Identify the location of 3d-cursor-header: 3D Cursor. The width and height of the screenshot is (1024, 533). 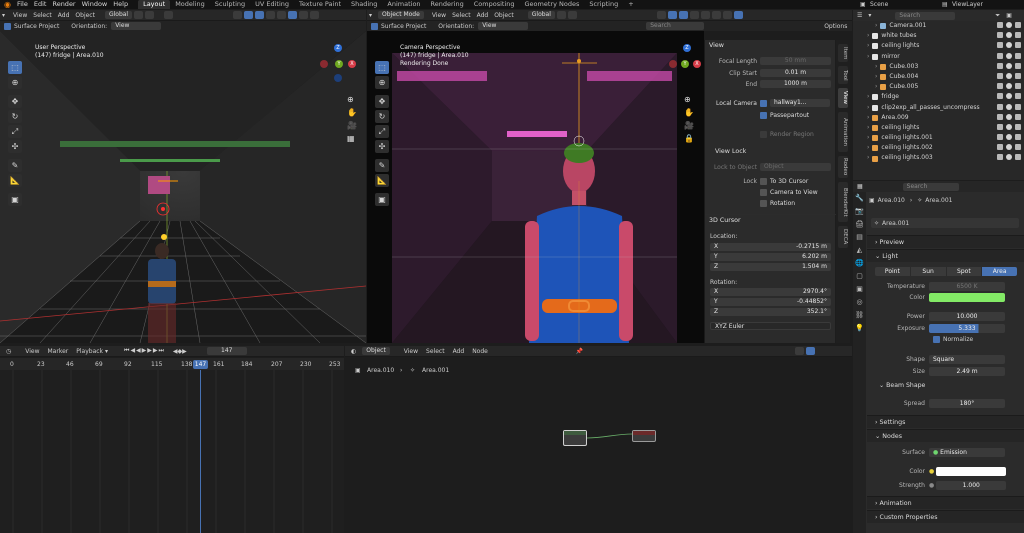
(770, 219).